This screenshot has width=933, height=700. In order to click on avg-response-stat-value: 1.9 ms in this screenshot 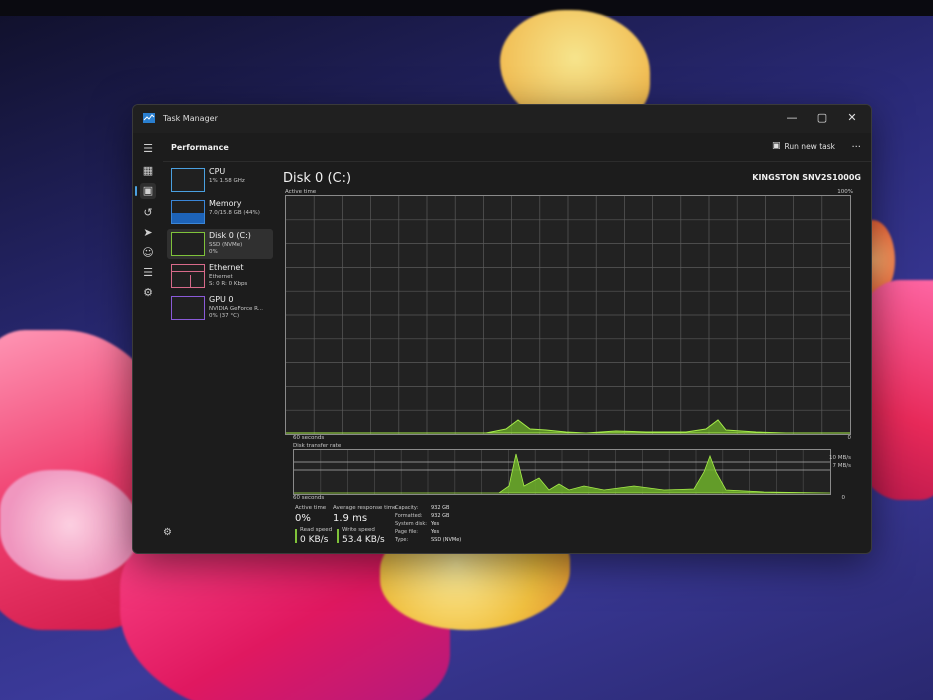, I will do `click(350, 518)`.